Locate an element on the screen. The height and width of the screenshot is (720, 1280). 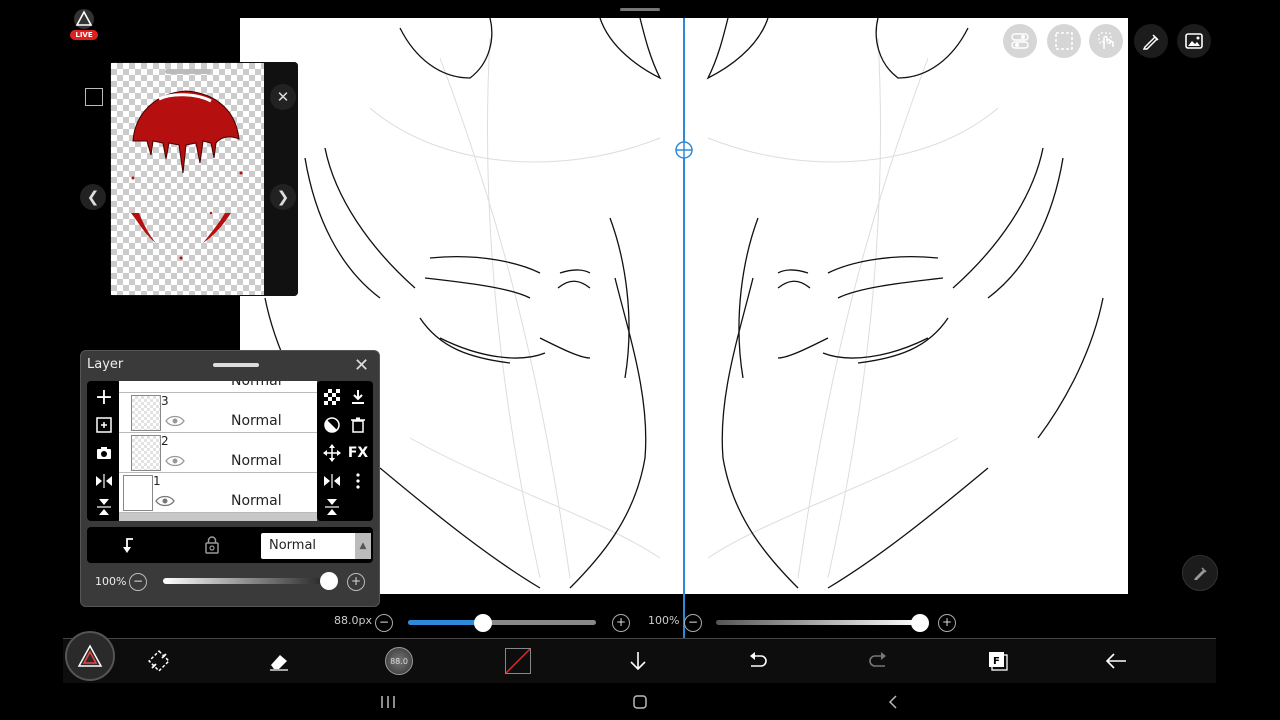
plus-icon: + is located at coordinates (356, 581).